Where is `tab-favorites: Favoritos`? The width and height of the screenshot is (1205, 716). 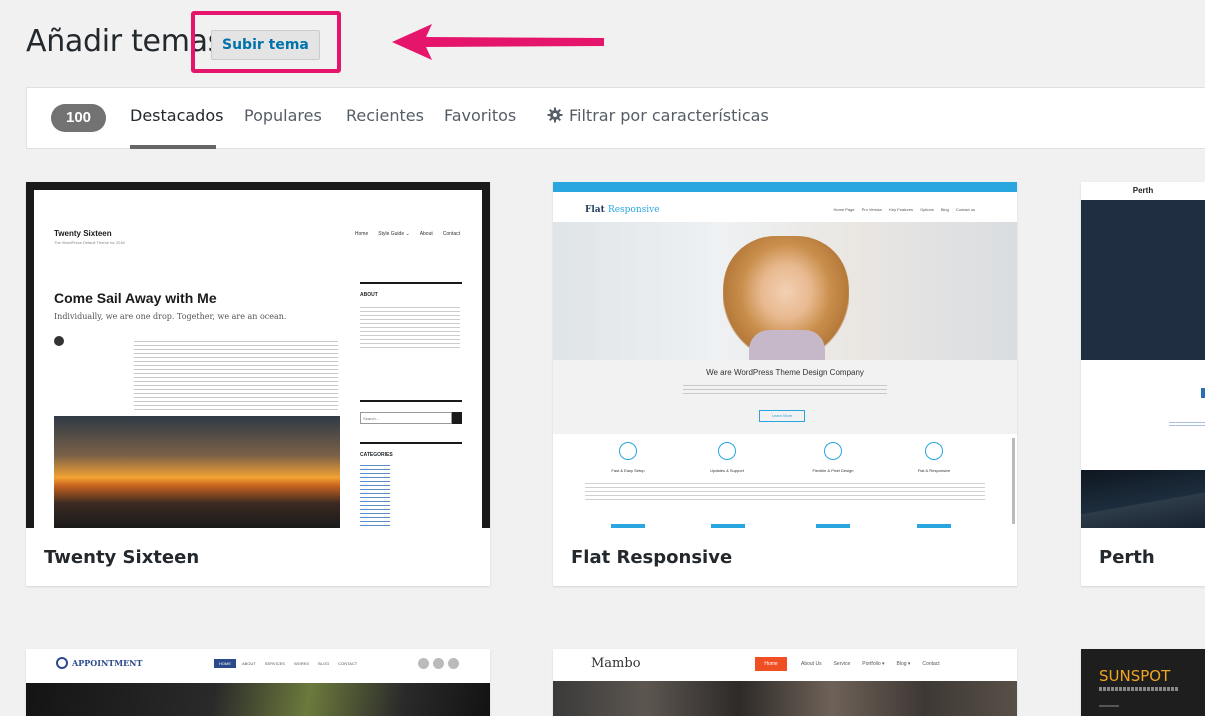 tab-favorites: Favoritos is located at coordinates (480, 115).